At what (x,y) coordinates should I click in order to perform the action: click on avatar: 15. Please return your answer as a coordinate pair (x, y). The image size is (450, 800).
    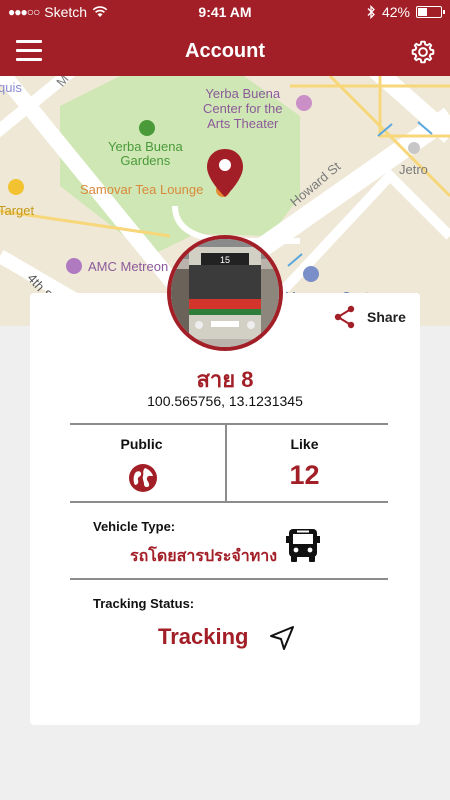
    Looking at the image, I should click on (225, 293).